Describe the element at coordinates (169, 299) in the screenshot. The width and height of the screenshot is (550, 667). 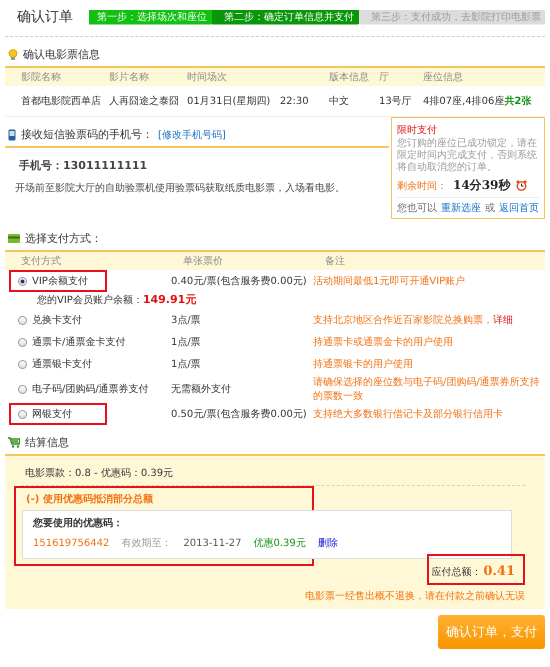
I see `balance-value: 149.91元` at that location.